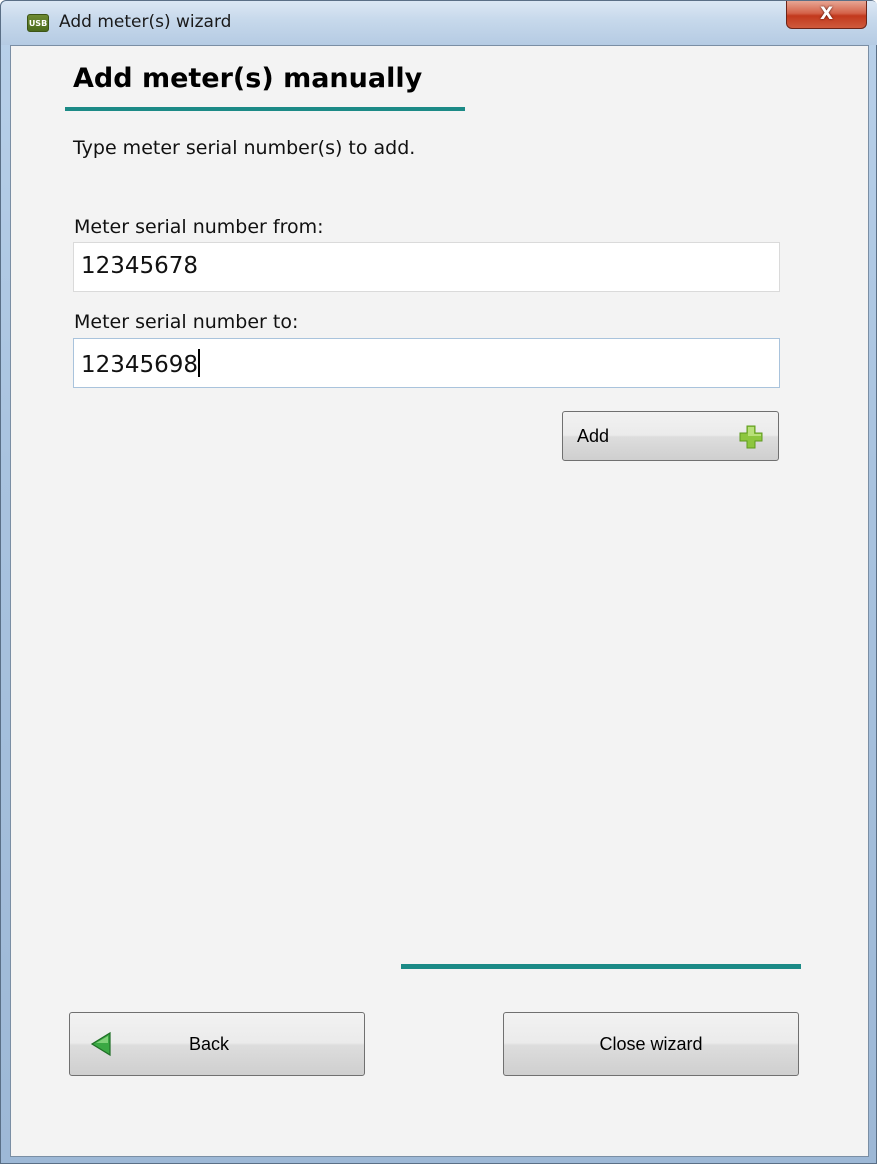 Image resolution: width=877 pixels, height=1164 pixels. What do you see at coordinates (100, 1044) in the screenshot?
I see `back-arrow-icon` at bounding box center [100, 1044].